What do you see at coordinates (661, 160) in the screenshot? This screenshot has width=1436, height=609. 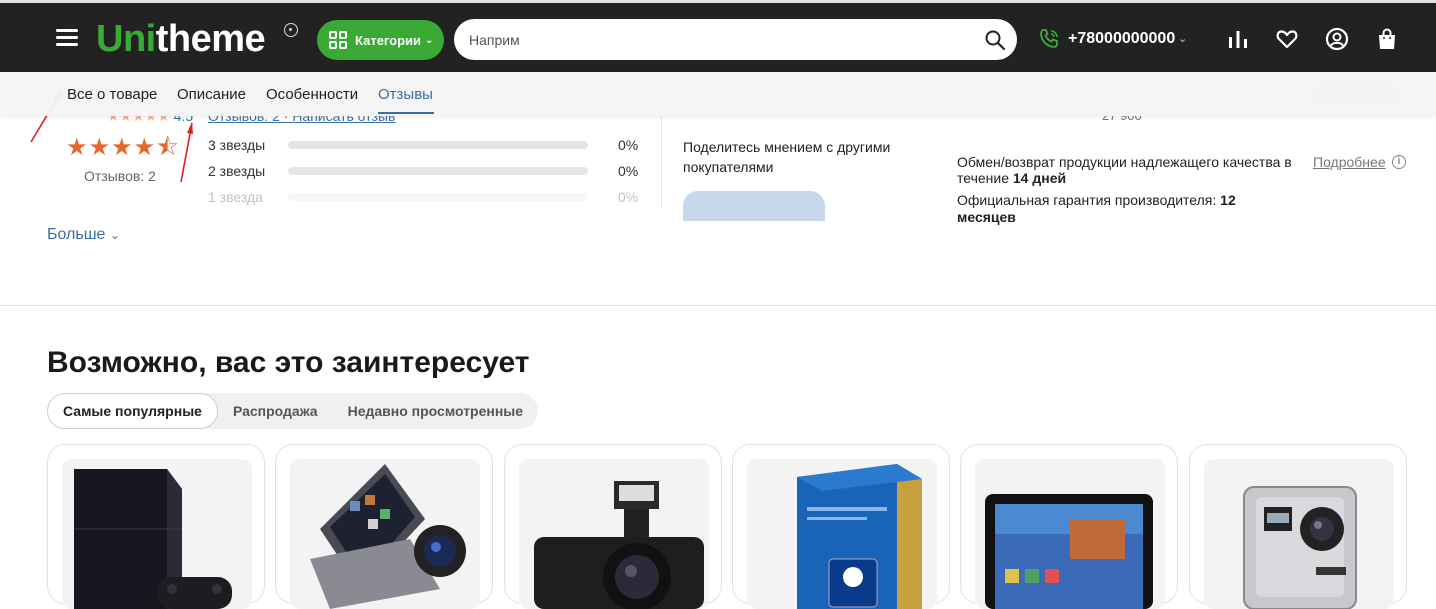 I see `divider` at bounding box center [661, 160].